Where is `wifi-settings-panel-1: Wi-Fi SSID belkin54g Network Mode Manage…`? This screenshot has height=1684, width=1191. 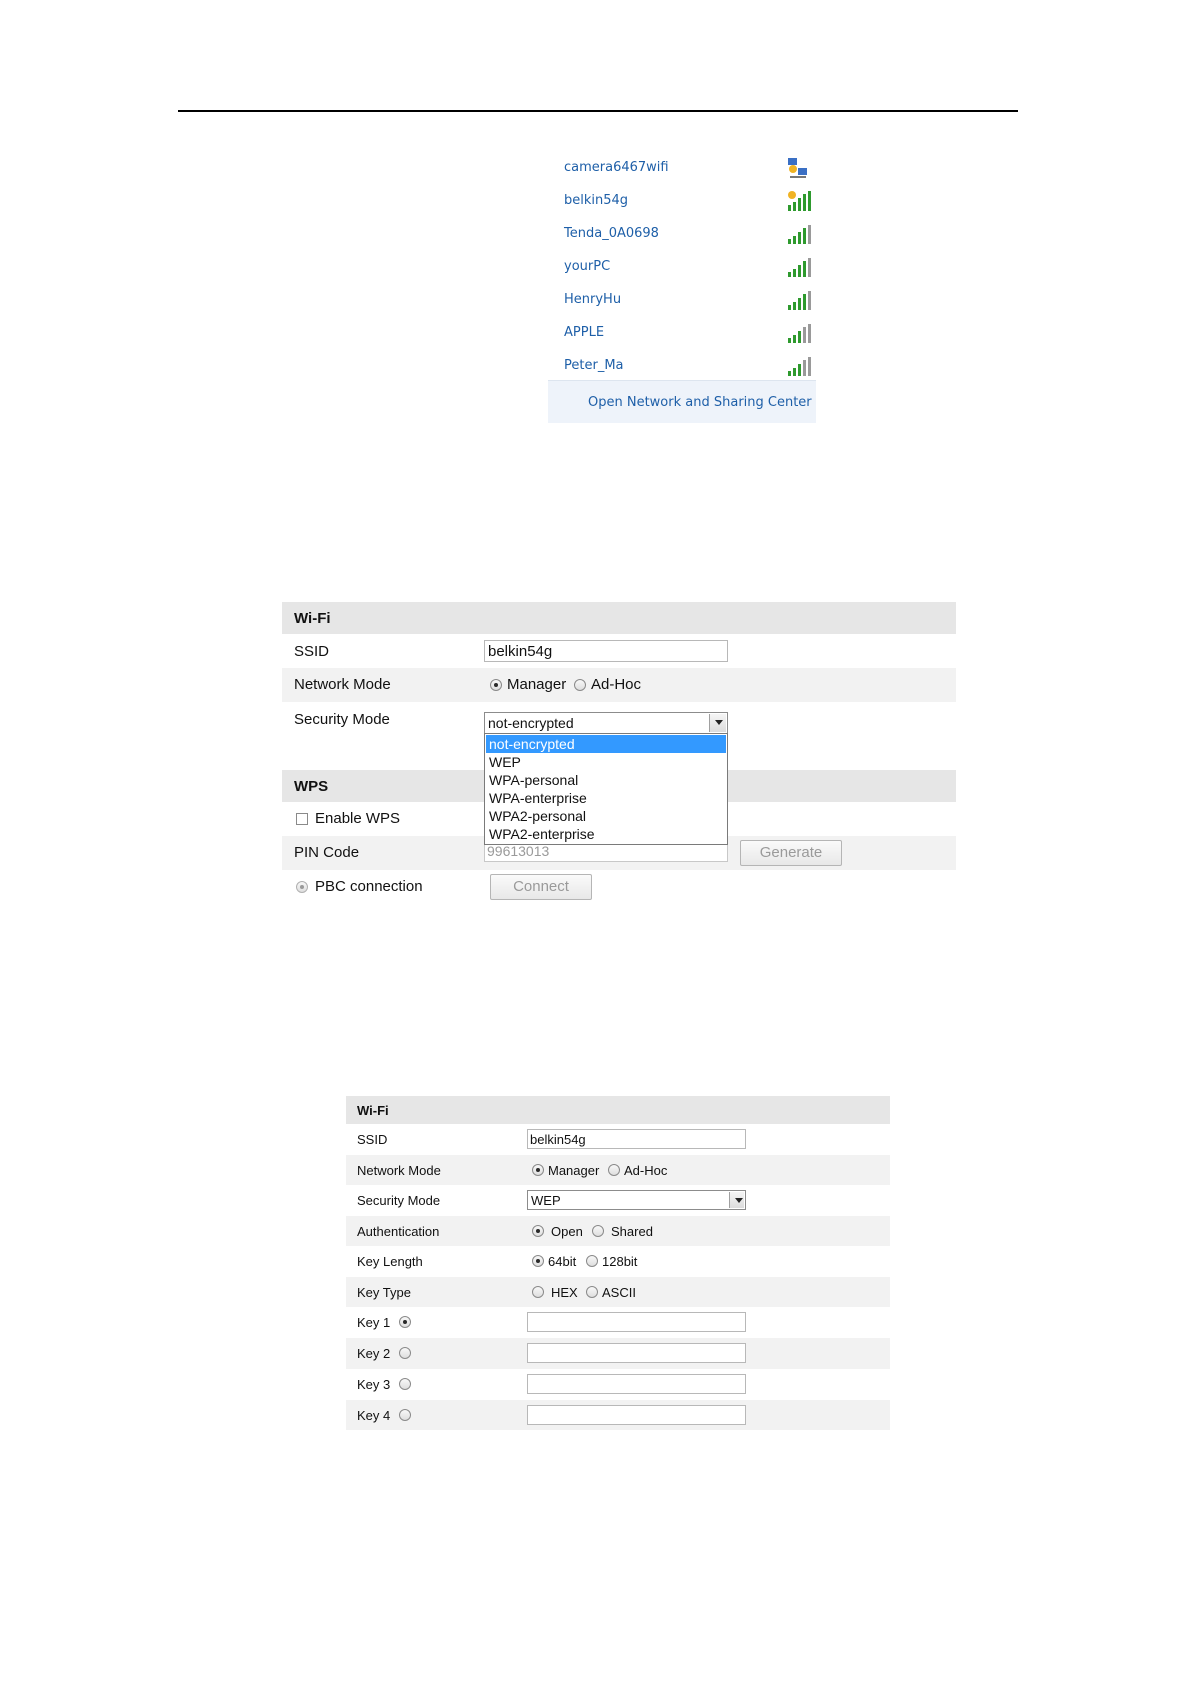
wifi-settings-panel-1: Wi-Fi SSID belkin54g Network Mode Manage… is located at coordinates (619, 752).